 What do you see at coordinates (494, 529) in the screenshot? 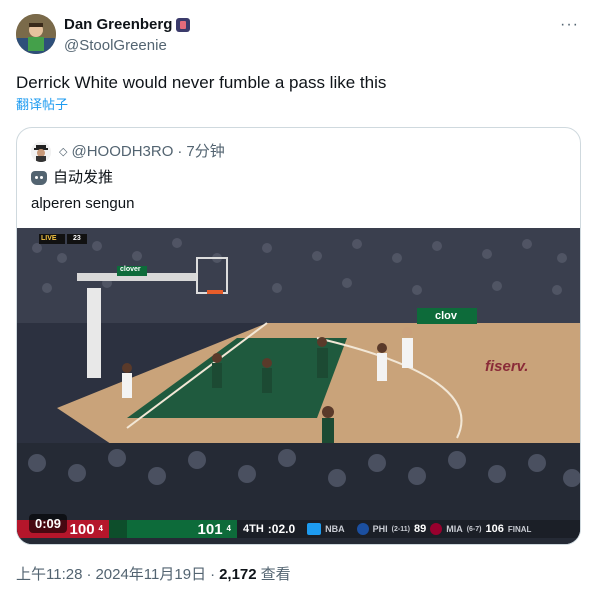
I see `other-score2: 106` at bounding box center [494, 529].